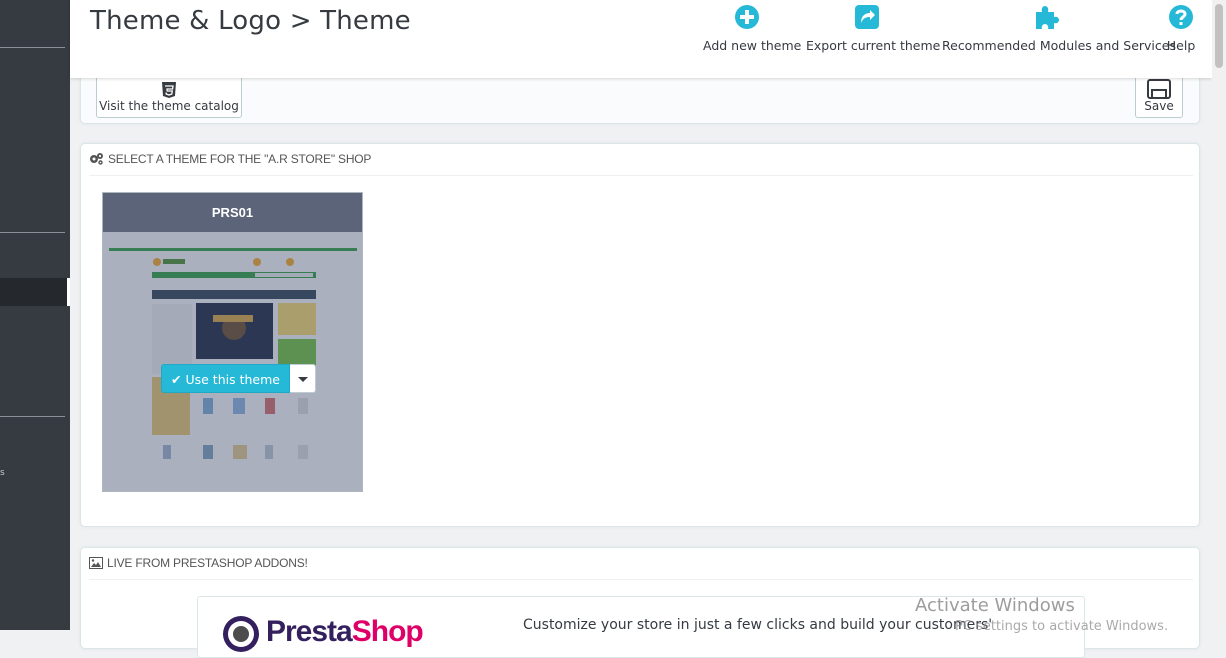 The width and height of the screenshot is (1226, 658). Describe the element at coordinates (1159, 89) in the screenshot. I see `floppy-disk-icon` at that location.